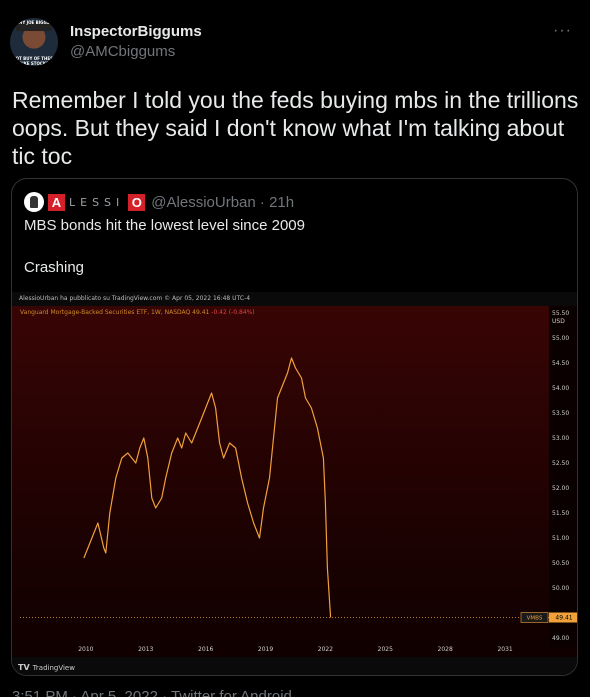 The height and width of the screenshot is (697, 590). What do you see at coordinates (504, 649) in the screenshot?
I see `x-tick-label: 2031` at bounding box center [504, 649].